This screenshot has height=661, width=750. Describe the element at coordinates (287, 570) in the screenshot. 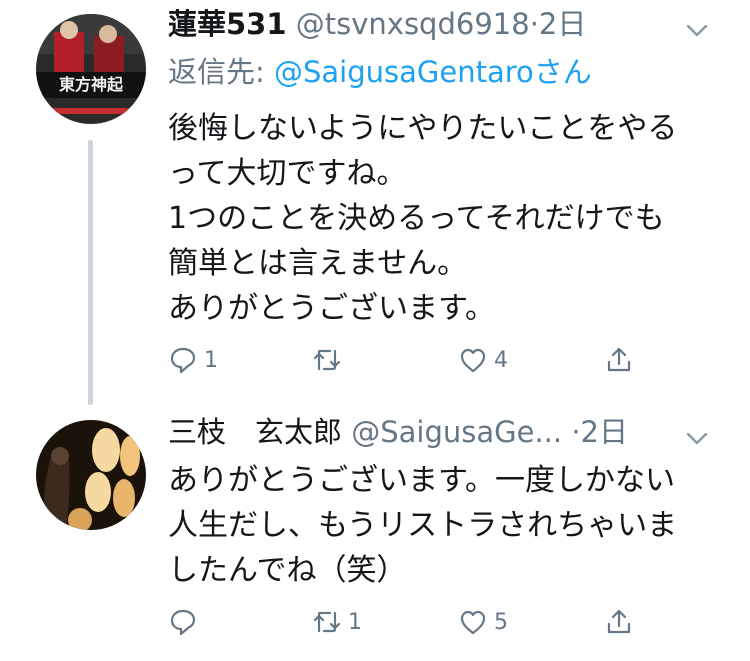

I see `tweet-text-line: したんでね（笑）` at that location.